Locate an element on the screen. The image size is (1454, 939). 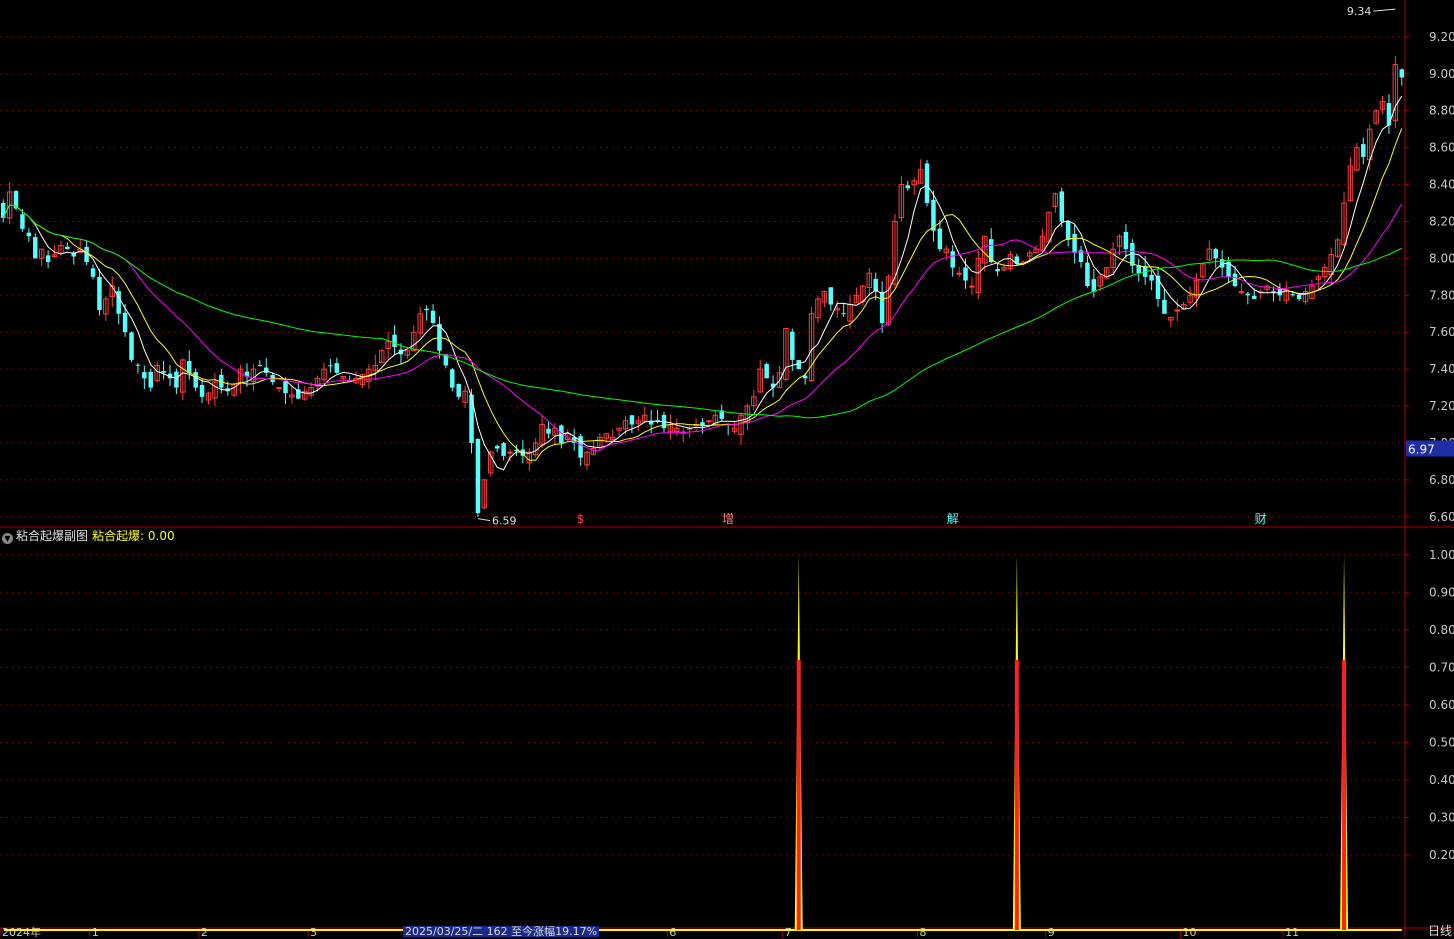
y-tick-label: 0.60 is located at coordinates (1441, 705).